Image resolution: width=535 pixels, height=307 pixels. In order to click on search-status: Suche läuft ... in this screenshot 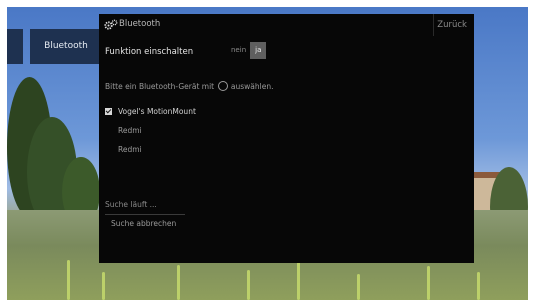, I will do `click(131, 204)`.